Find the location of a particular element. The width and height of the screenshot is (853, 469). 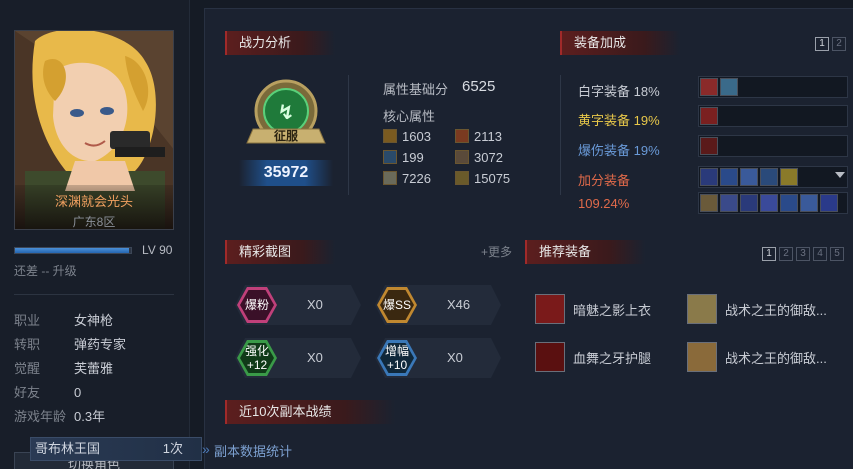

info-row-awakening: 觉醒 芙蕾雅 is located at coordinates (99, 370).